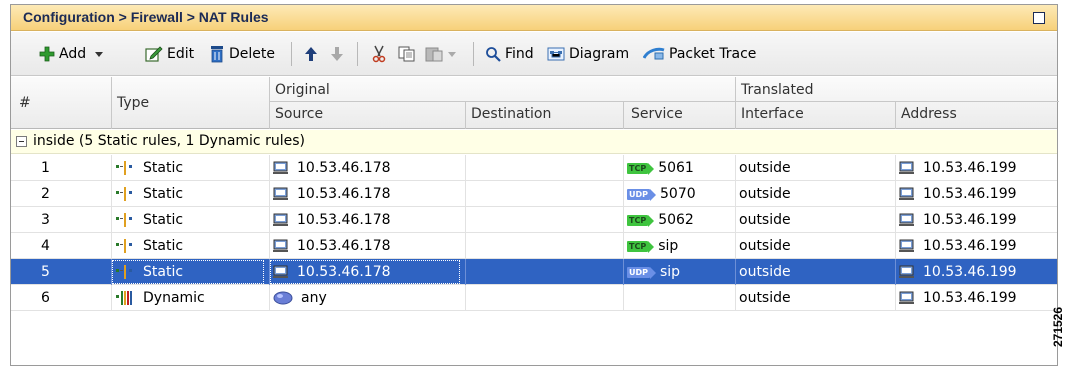  I want to click on find-label: Find, so click(519, 54).